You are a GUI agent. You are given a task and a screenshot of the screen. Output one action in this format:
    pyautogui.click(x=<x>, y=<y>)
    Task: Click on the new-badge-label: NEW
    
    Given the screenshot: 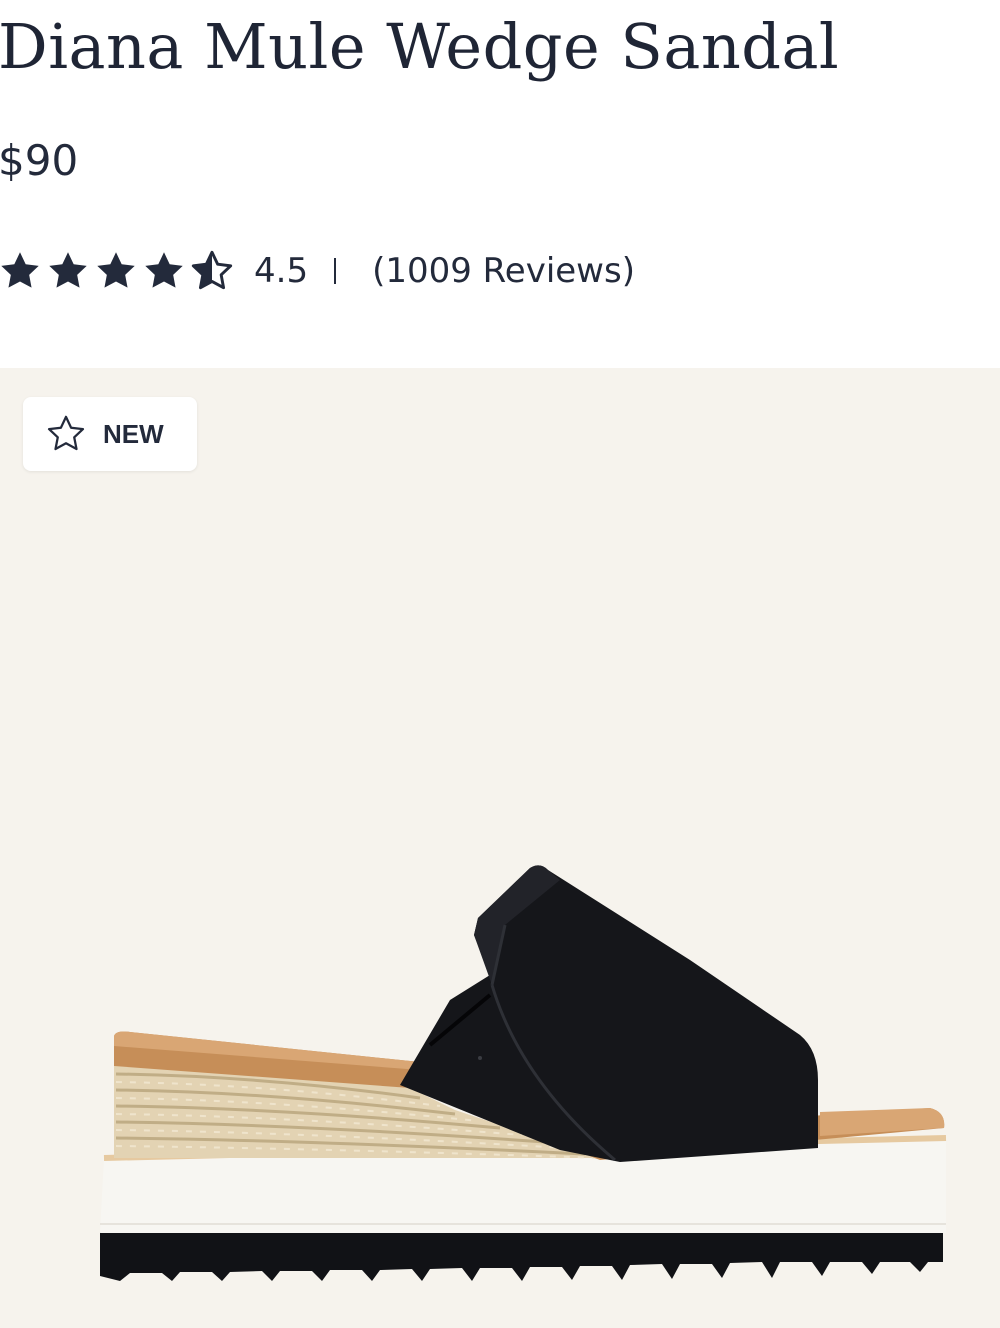 What is the action you would take?
    pyautogui.click(x=133, y=433)
    